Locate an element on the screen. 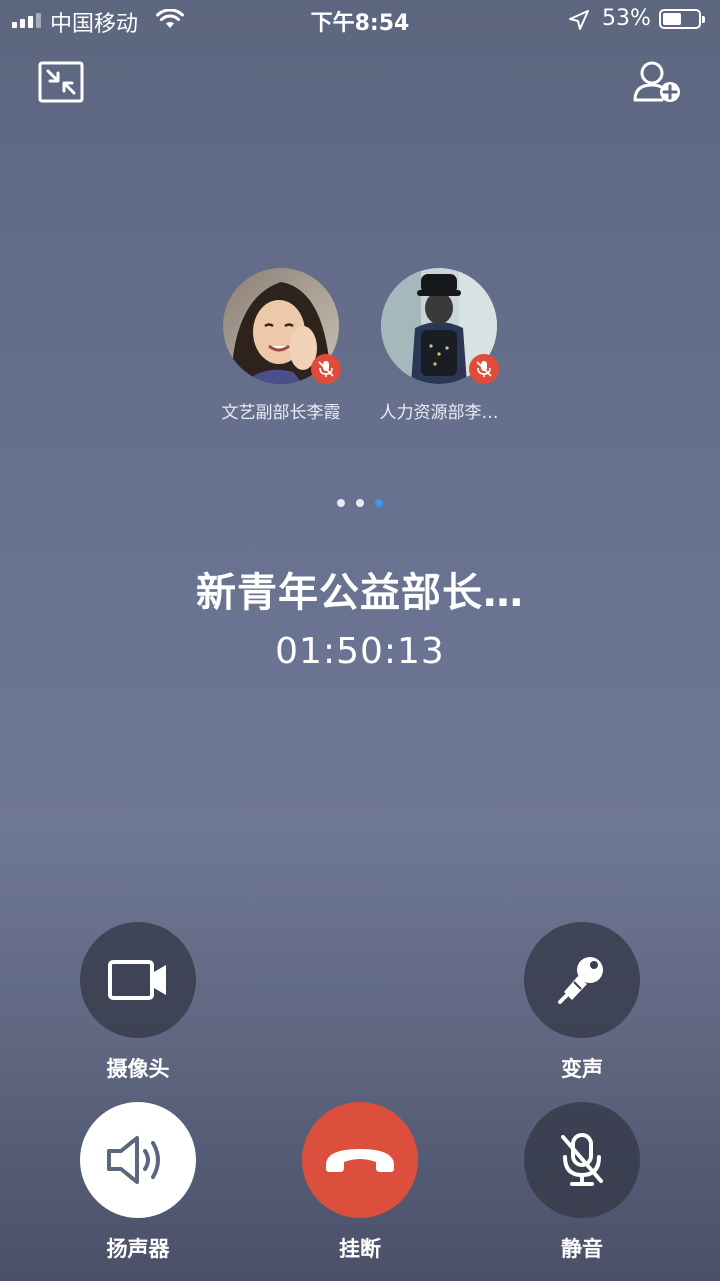 This screenshot has height=1281, width=720. hang-up-icon is located at coordinates (360, 1160).